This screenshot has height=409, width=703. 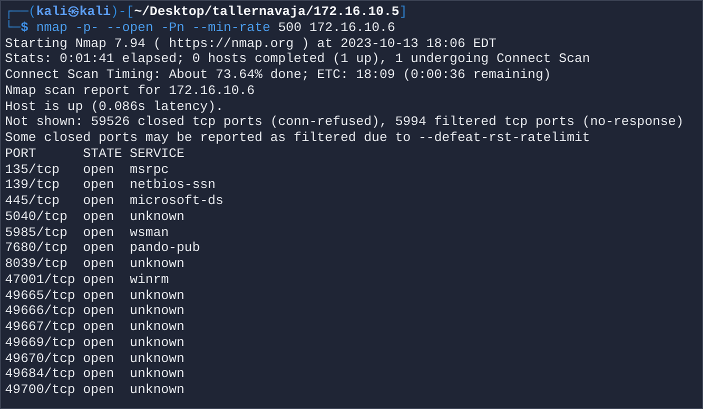 I want to click on prompt-frame: )-[, so click(x=122, y=12).